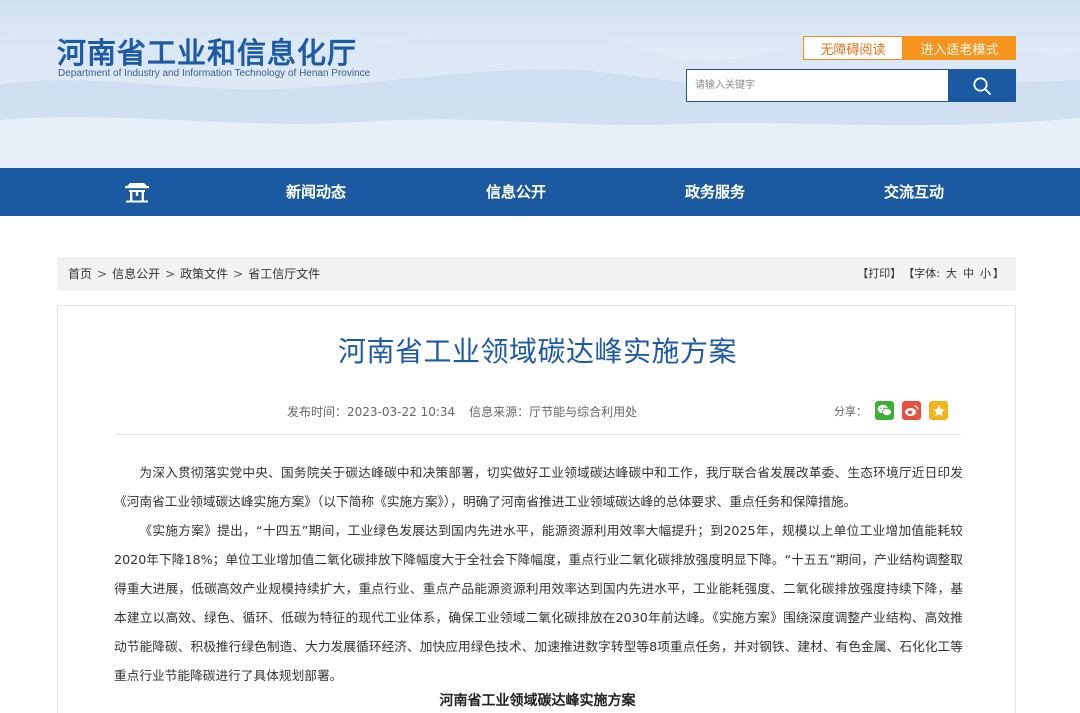 This screenshot has width=1080, height=713. What do you see at coordinates (911, 410) in the screenshot?
I see `weibo-icon` at bounding box center [911, 410].